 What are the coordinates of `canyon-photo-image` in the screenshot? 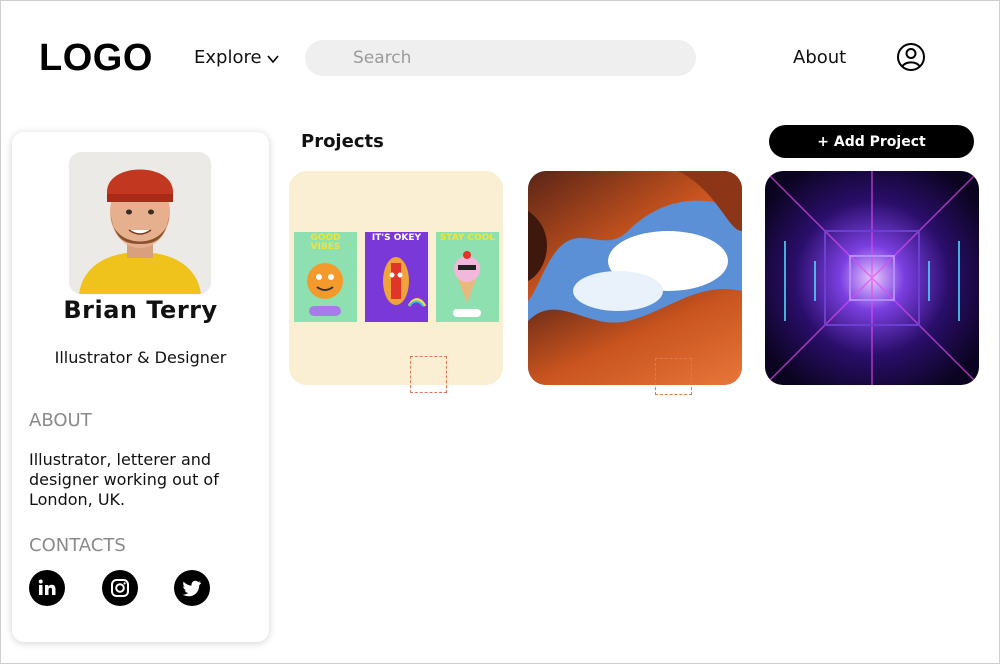 It's located at (635, 278).